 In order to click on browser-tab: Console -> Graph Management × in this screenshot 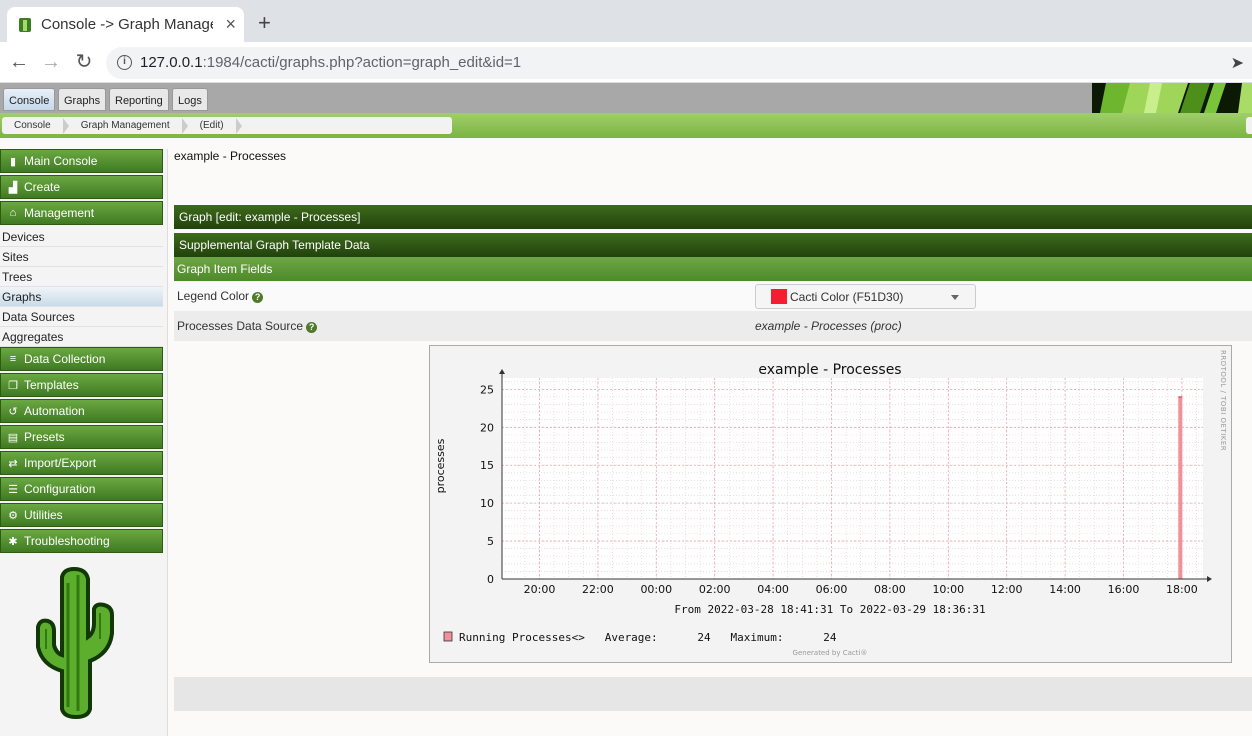, I will do `click(125, 24)`.